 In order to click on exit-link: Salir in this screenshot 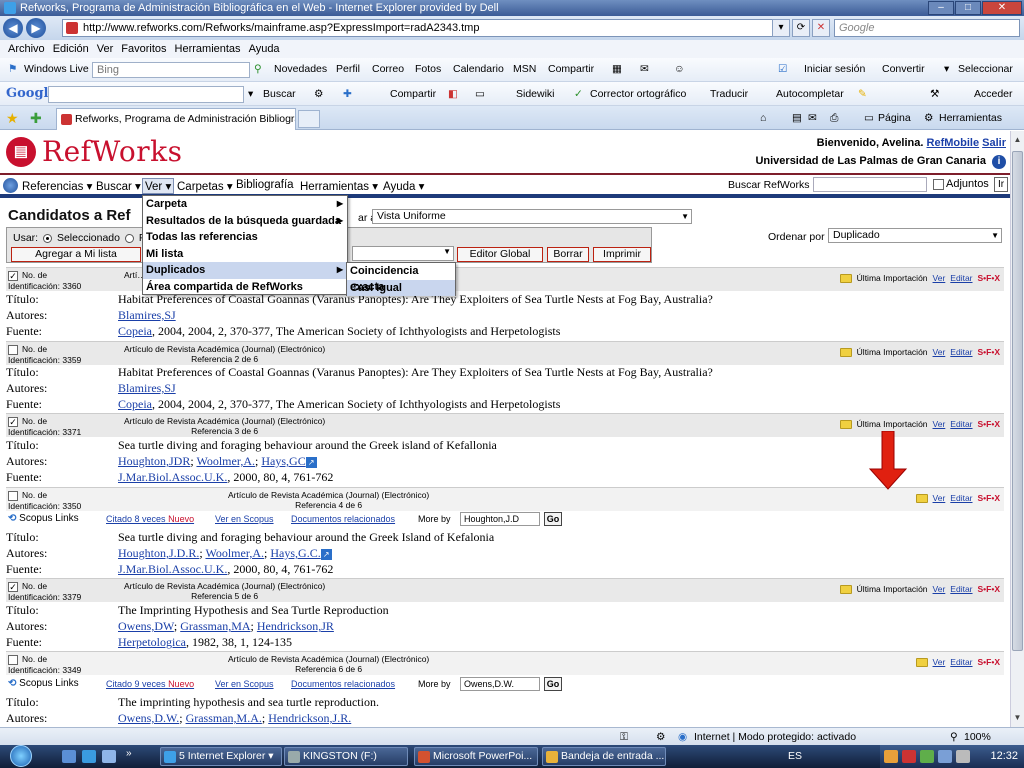, I will do `click(994, 143)`.